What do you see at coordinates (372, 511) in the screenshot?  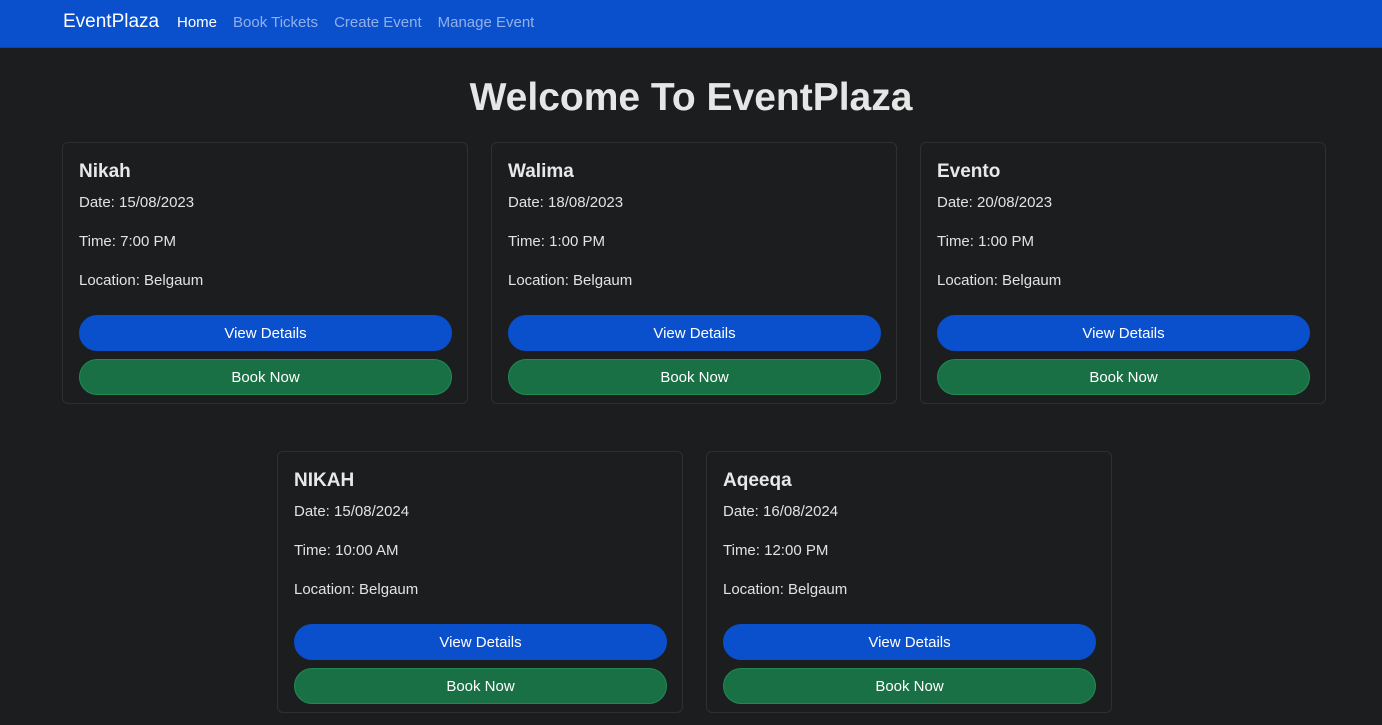 I see `date-value: 15/08/2024` at bounding box center [372, 511].